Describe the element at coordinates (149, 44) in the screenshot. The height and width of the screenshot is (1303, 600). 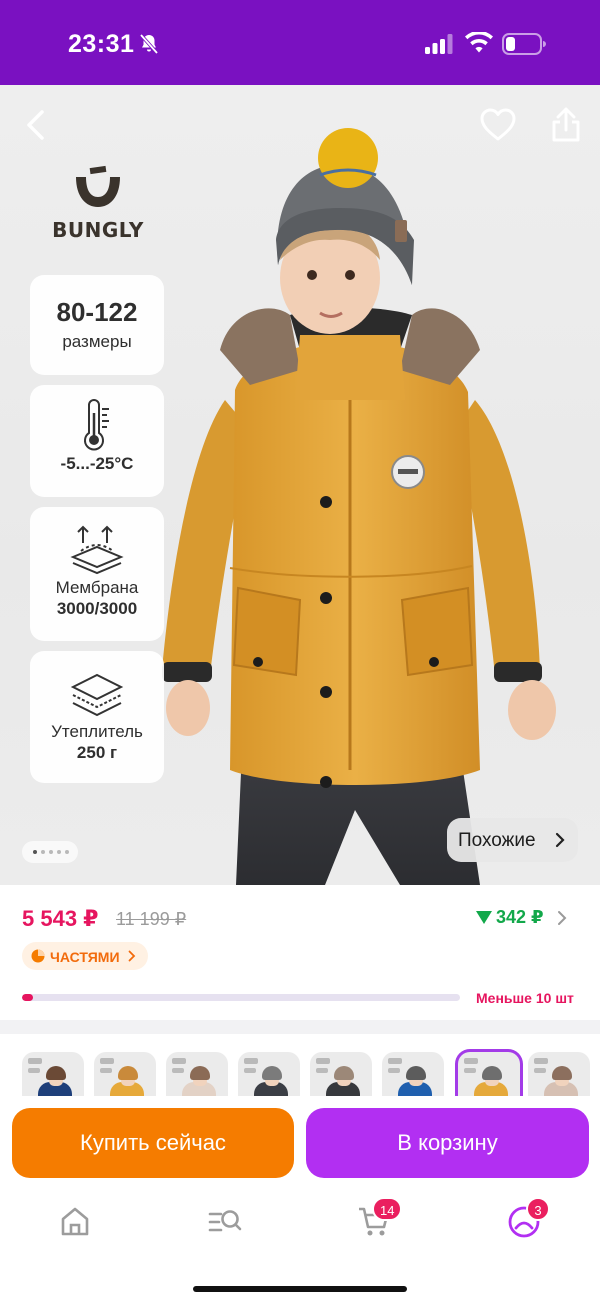
I see `bell-muted-icon` at that location.